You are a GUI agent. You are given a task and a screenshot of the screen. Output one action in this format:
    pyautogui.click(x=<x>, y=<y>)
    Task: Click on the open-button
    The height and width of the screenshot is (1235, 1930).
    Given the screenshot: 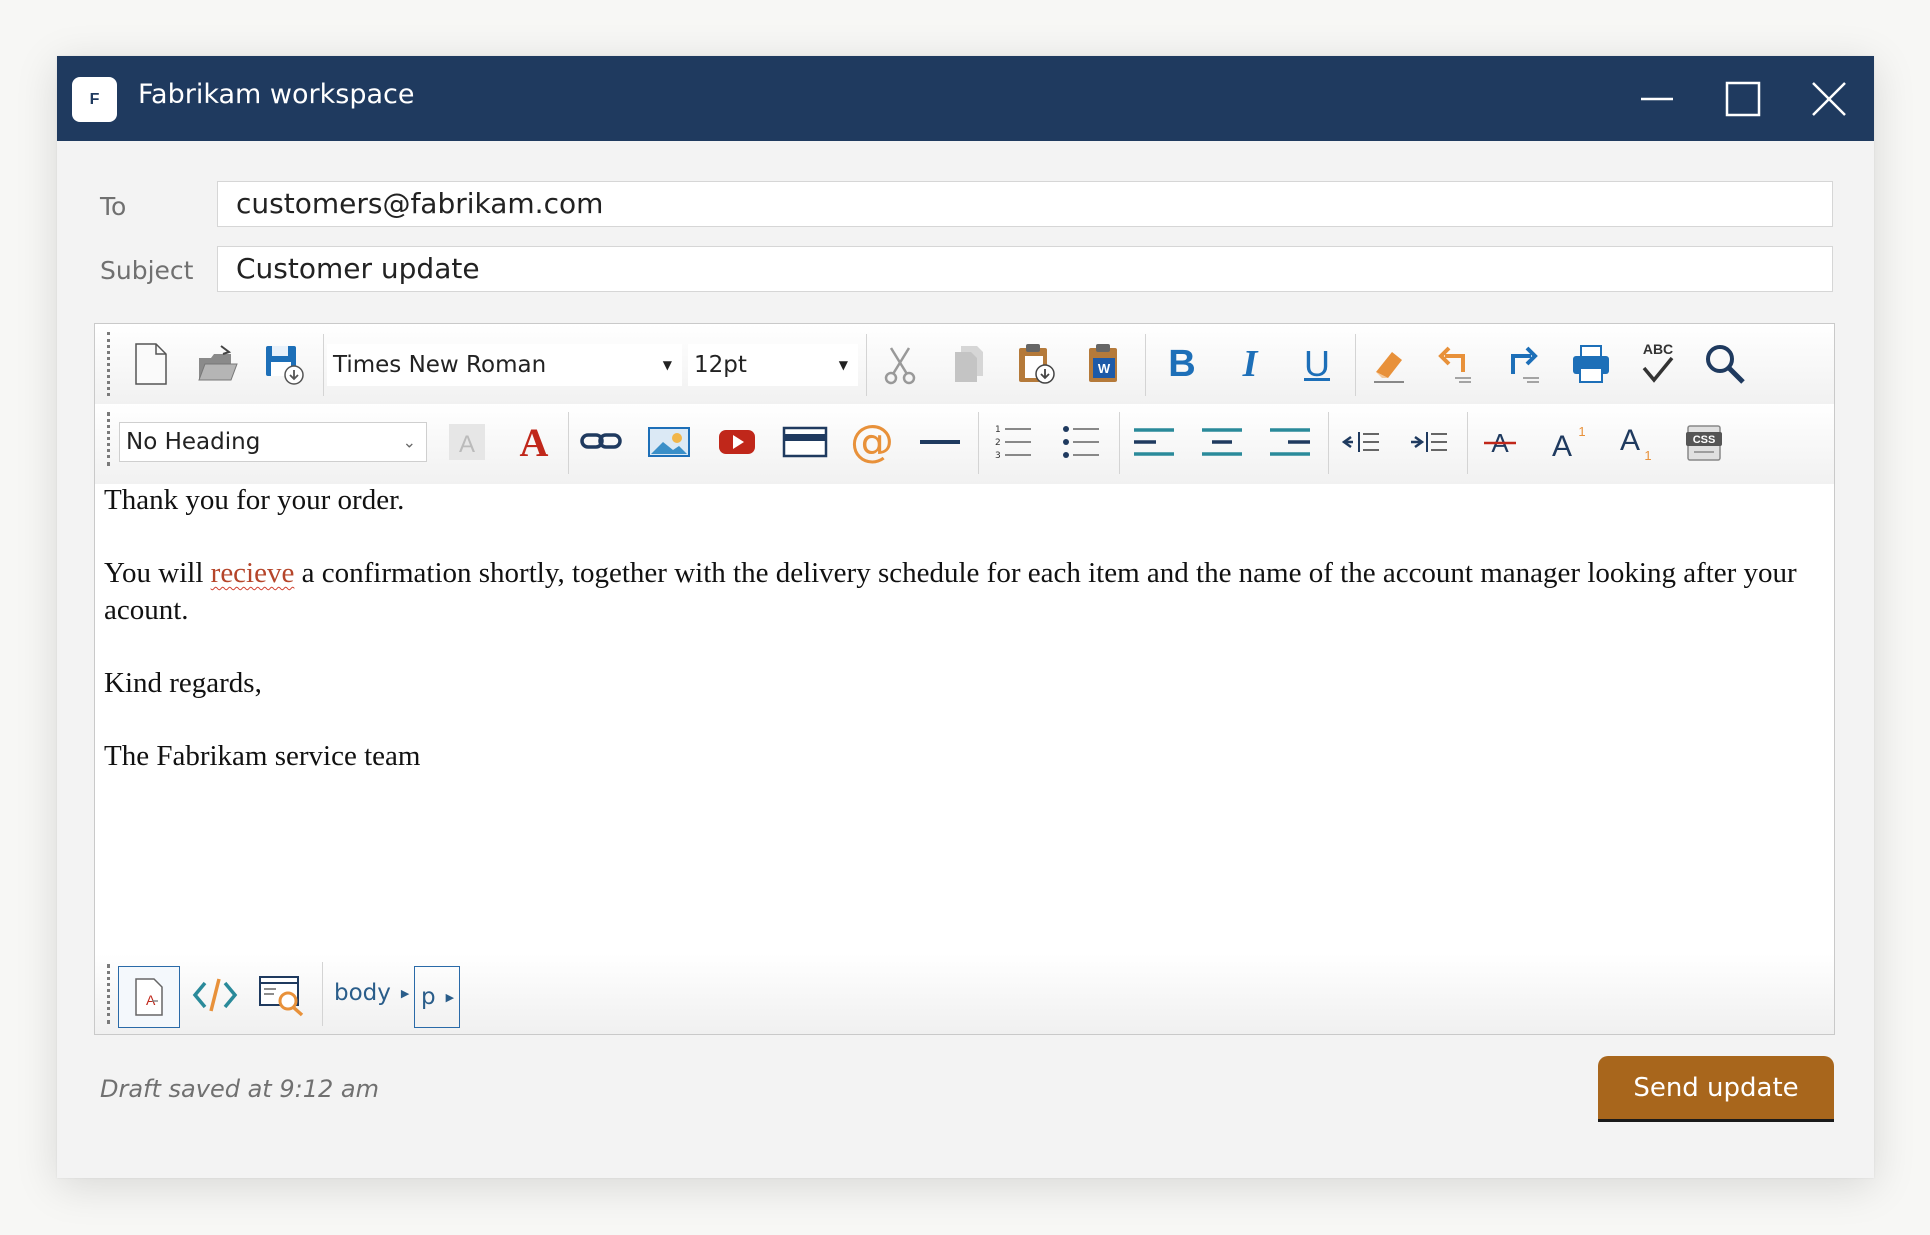 What is the action you would take?
    pyautogui.click(x=217, y=364)
    